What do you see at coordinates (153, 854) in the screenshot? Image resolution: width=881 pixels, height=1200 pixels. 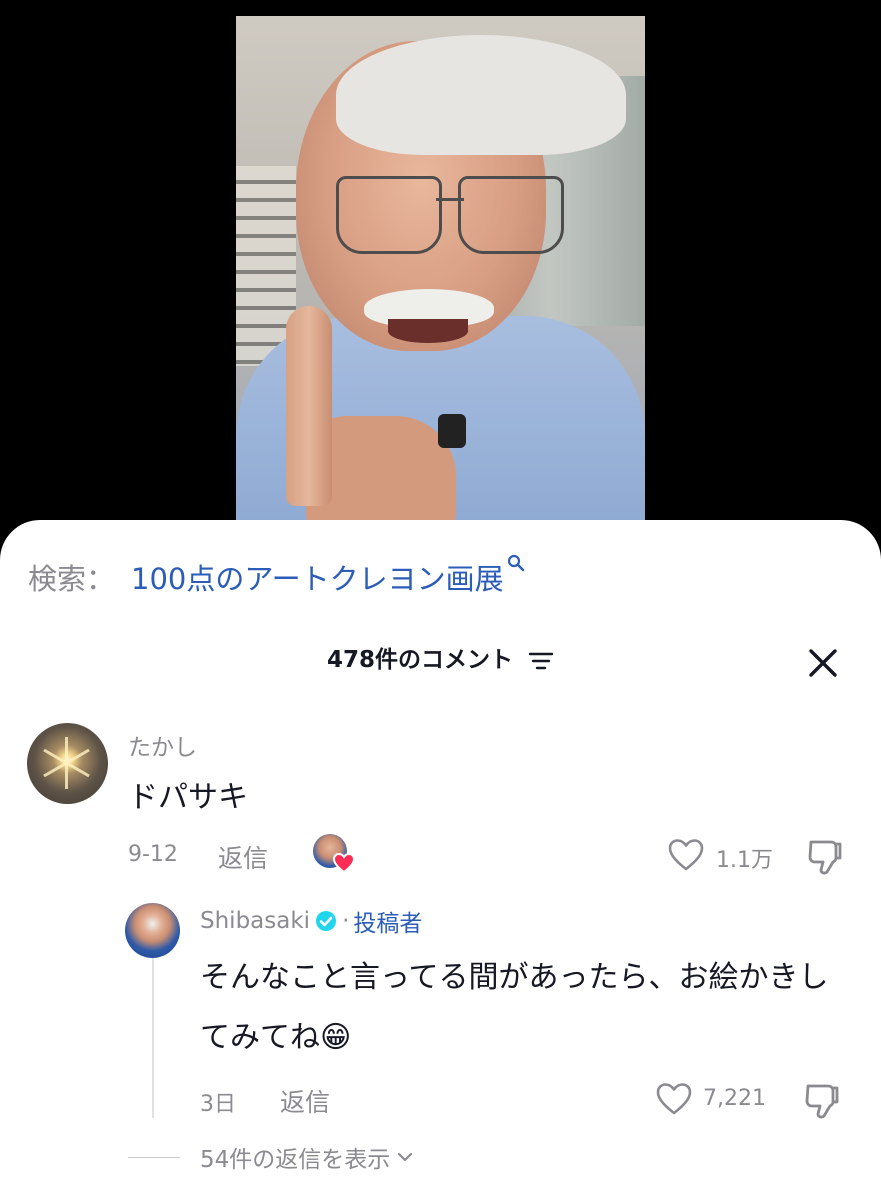 I see `comment-date: 9-12` at bounding box center [153, 854].